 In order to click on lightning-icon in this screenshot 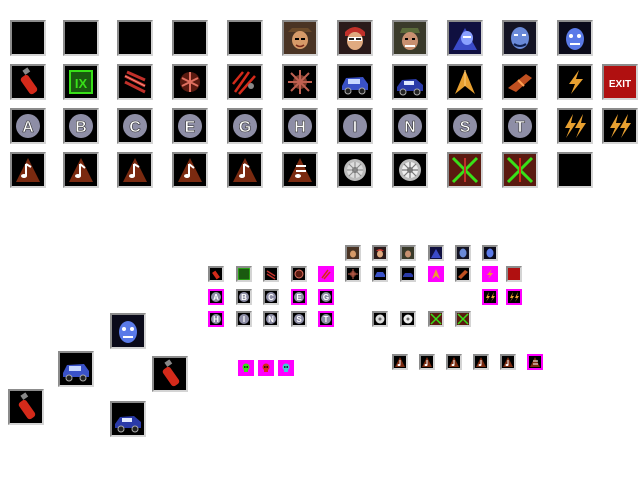, I will do `click(490, 274)`.